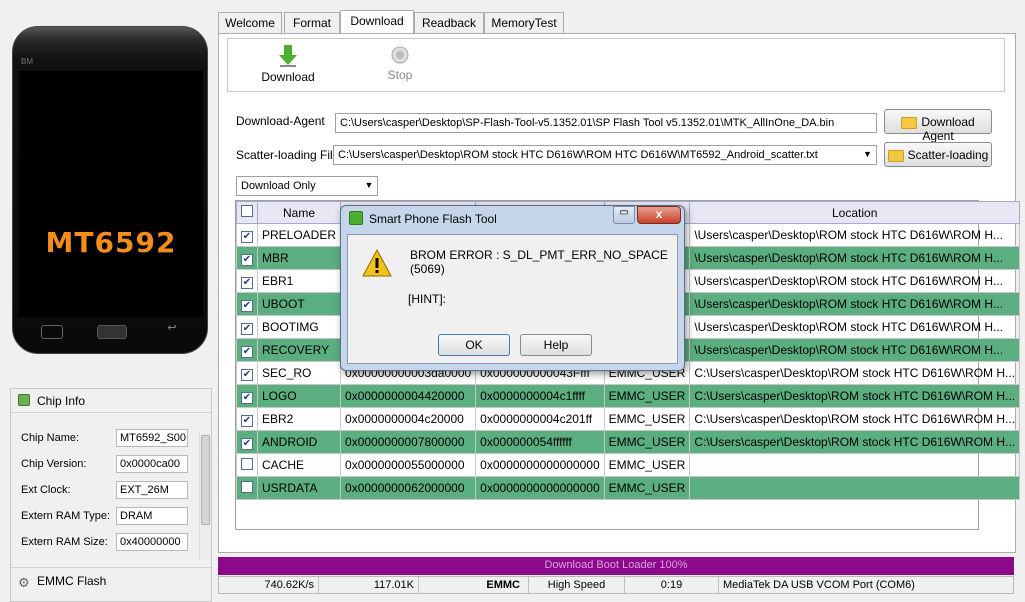  I want to click on begin-address: 0x0000000007800000, so click(408, 442).